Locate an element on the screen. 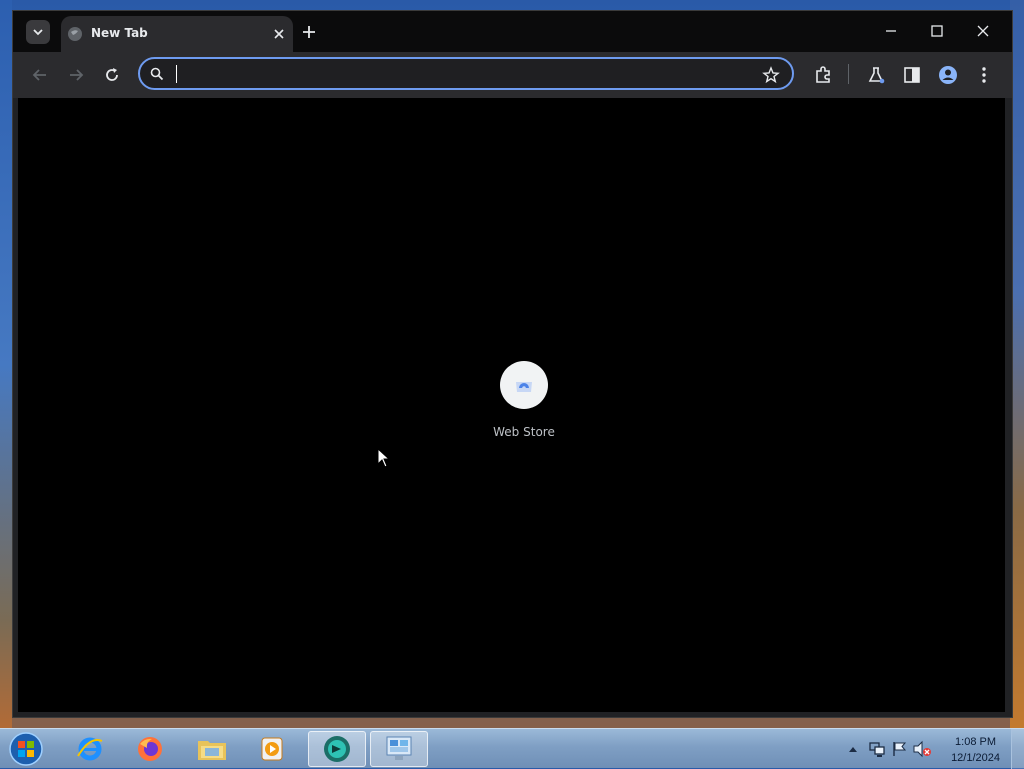 The image size is (1024, 769). maximize-icon is located at coordinates (937, 31).